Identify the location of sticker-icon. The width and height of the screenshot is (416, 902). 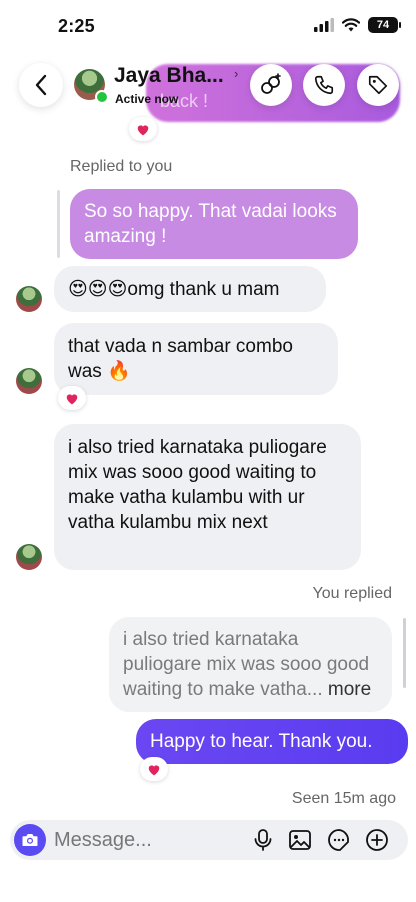
(338, 840).